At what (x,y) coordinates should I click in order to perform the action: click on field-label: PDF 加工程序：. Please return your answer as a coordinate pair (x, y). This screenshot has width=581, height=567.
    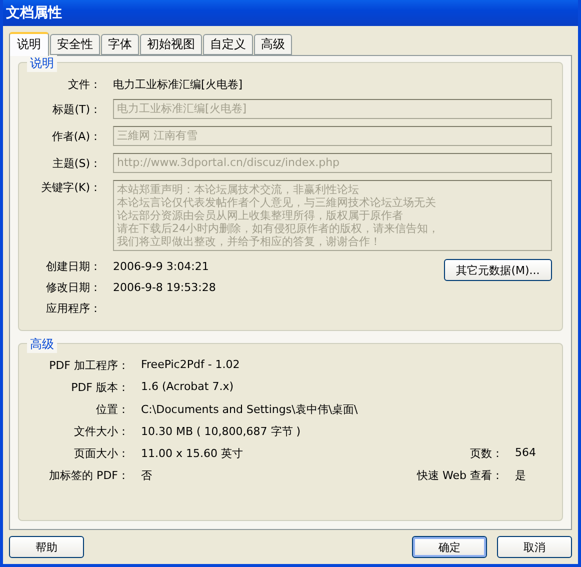
    Looking at the image, I should click on (88, 365).